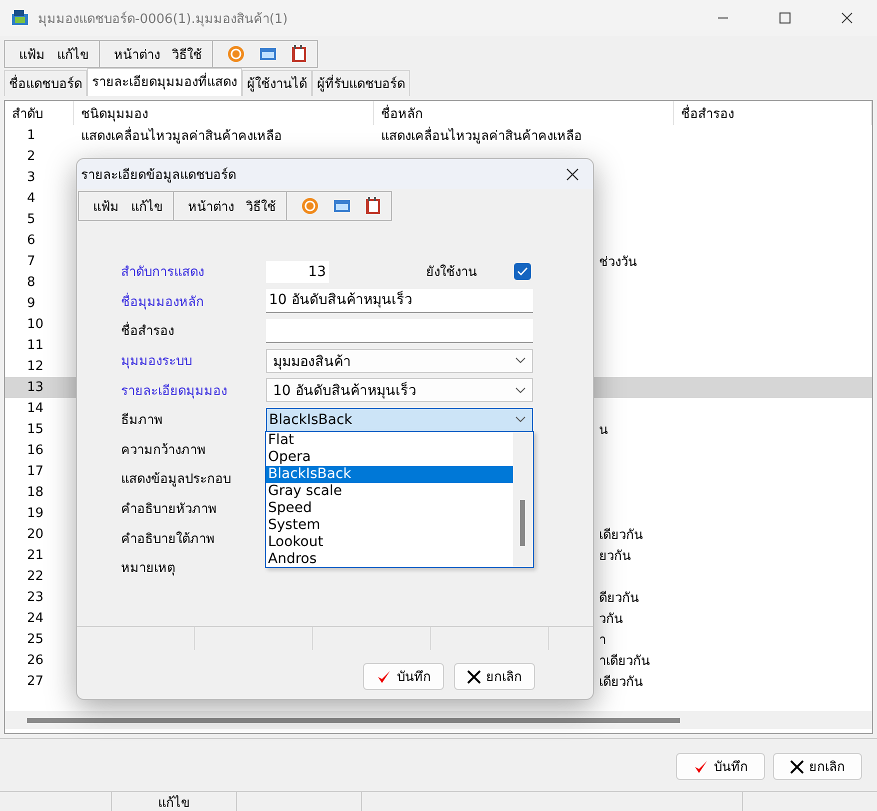  Describe the element at coordinates (31, 198) in the screenshot. I see `table-cell: 4` at that location.